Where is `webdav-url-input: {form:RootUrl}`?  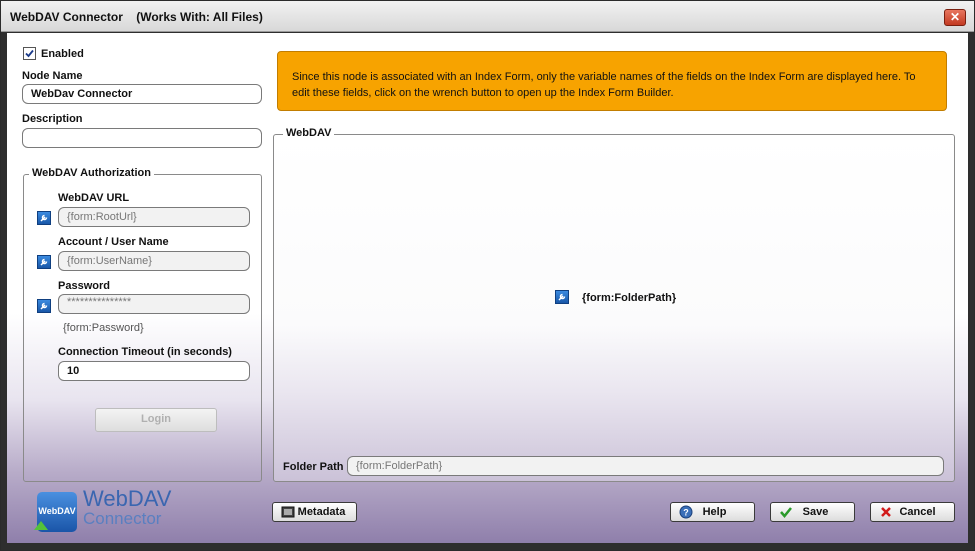 webdav-url-input: {form:RootUrl} is located at coordinates (154, 217).